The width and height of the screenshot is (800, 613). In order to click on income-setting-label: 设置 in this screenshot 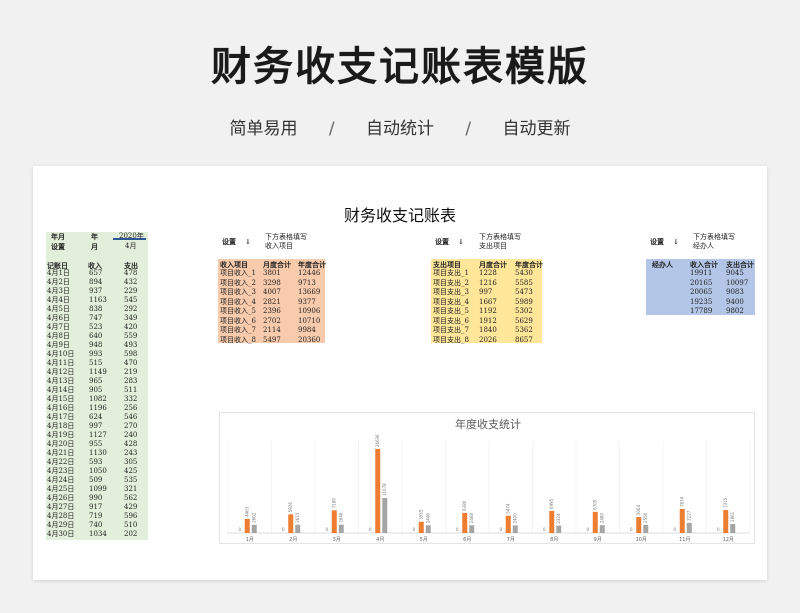, I will do `click(229, 241)`.